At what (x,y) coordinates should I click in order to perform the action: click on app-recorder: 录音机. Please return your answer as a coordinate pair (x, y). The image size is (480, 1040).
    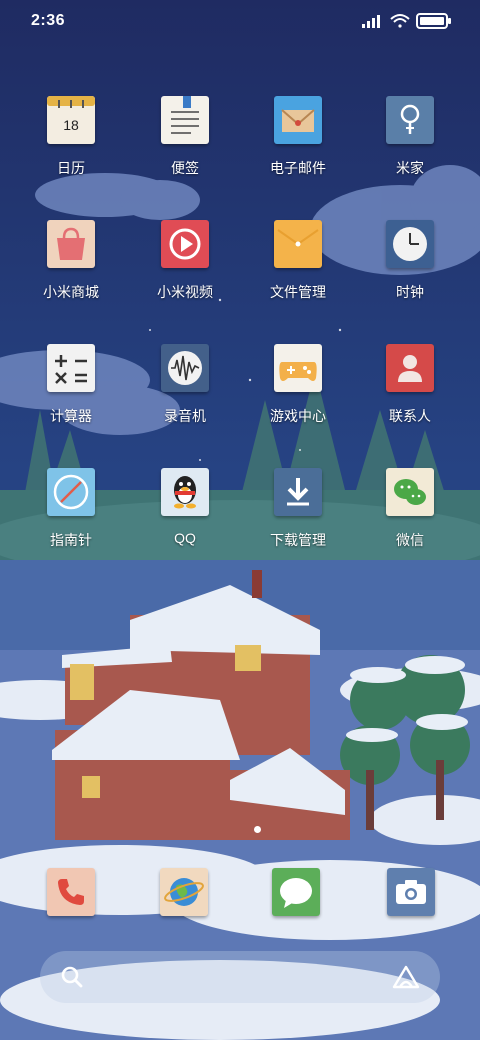
    Looking at the image, I should click on (185, 399).